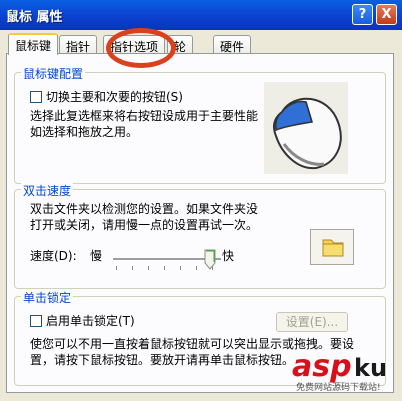 This screenshot has width=402, height=401. What do you see at coordinates (232, 45) in the screenshot?
I see `tab-hardware: 硬件` at bounding box center [232, 45].